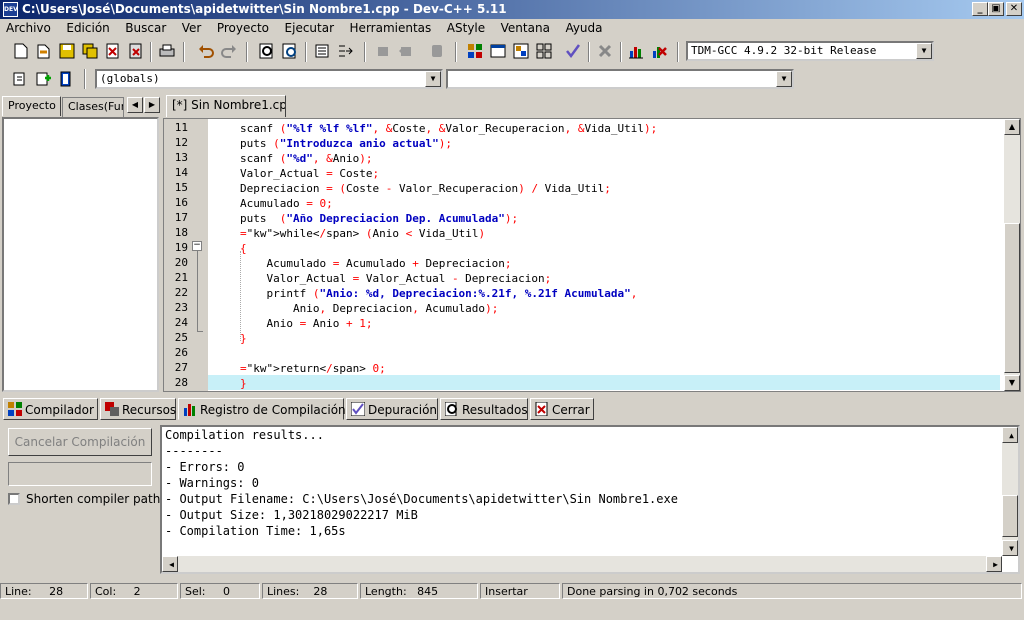  I want to click on code-line: Anio, Depreciacion, Acumulado);, so click(369, 308).